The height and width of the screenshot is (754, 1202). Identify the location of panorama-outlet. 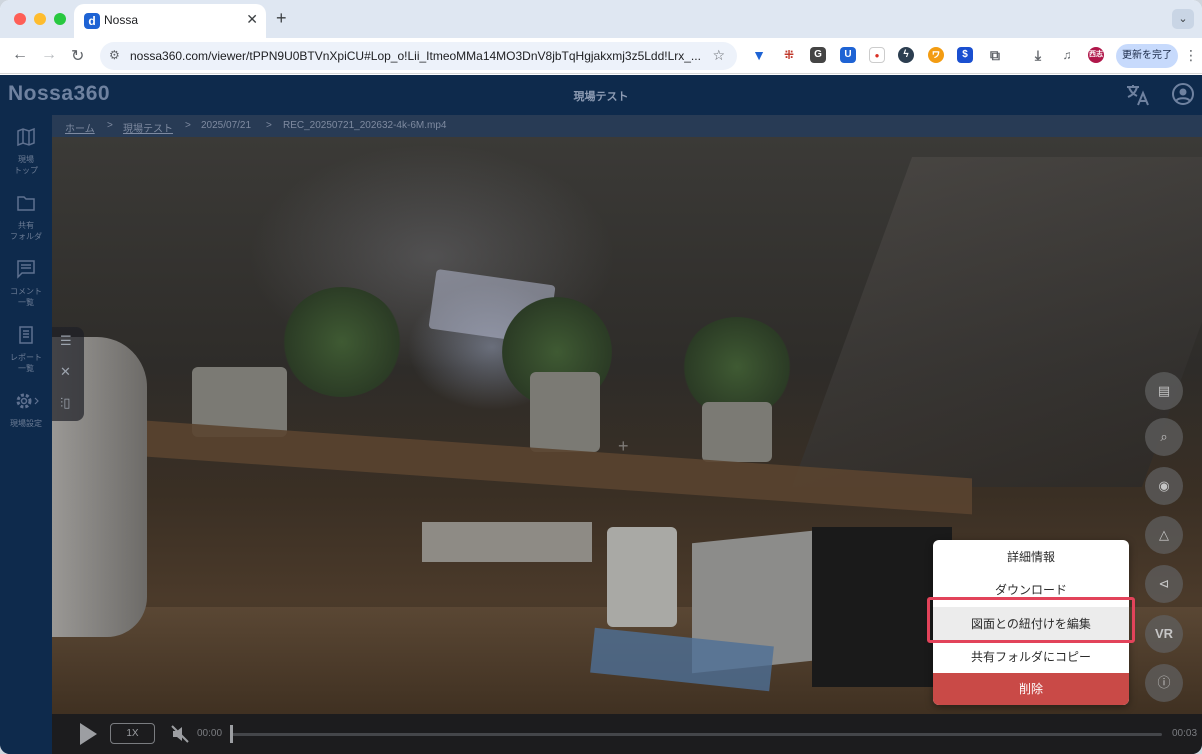
(507, 542).